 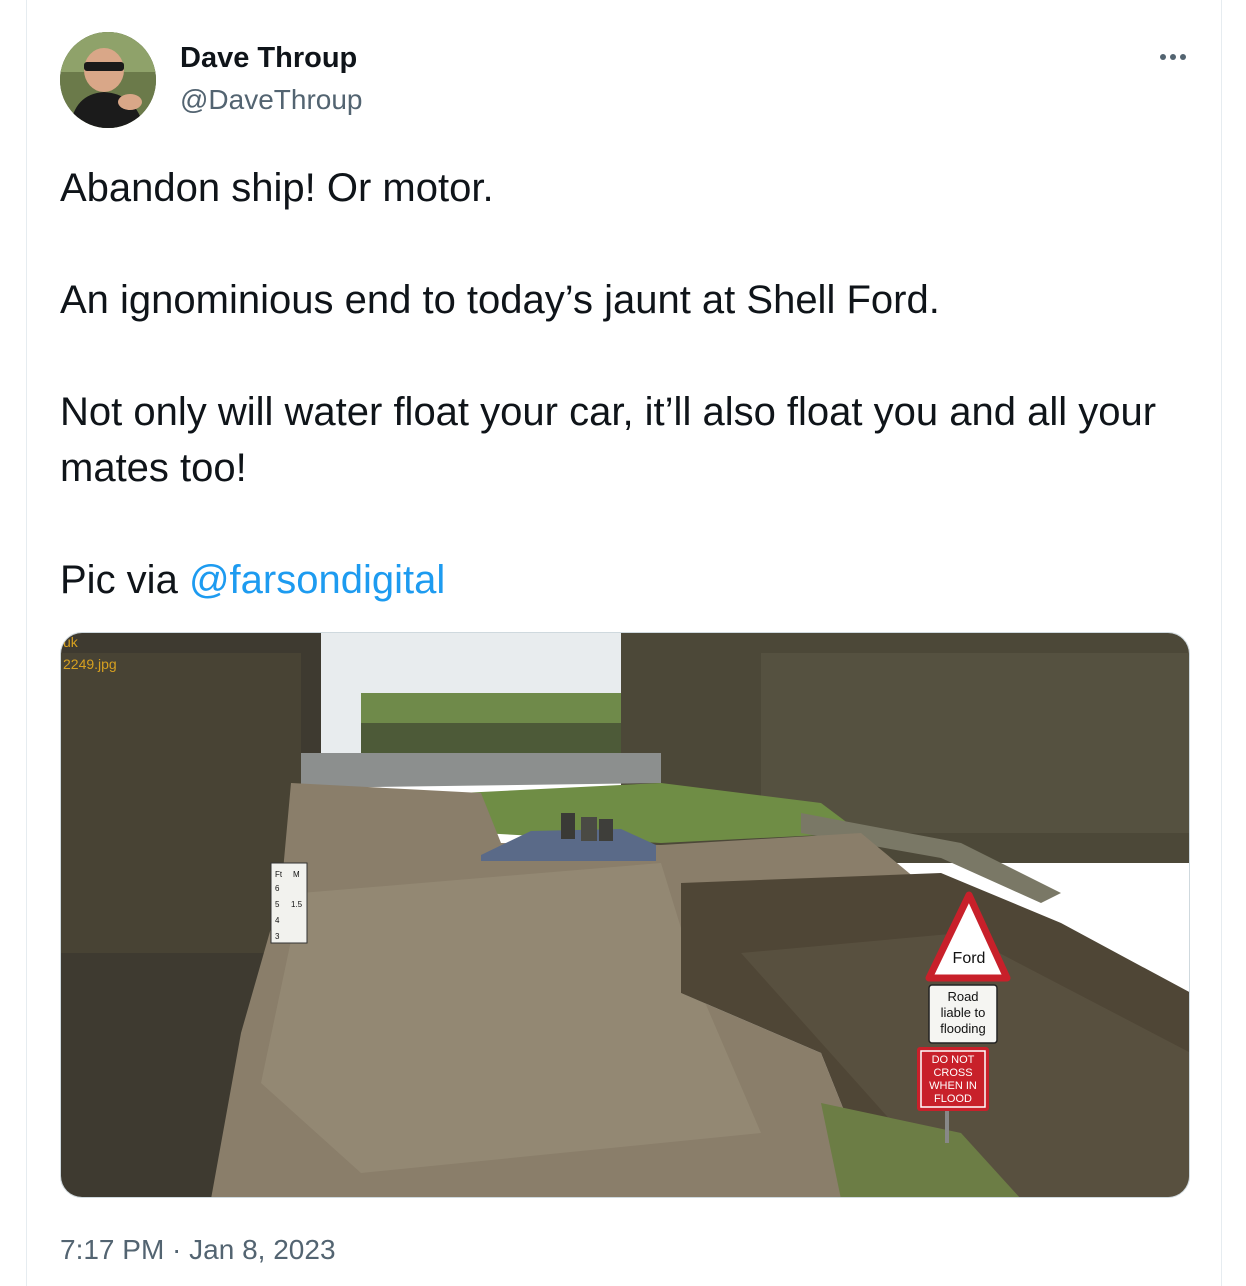 What do you see at coordinates (277, 936) in the screenshot?
I see `gauge-mark: 3` at bounding box center [277, 936].